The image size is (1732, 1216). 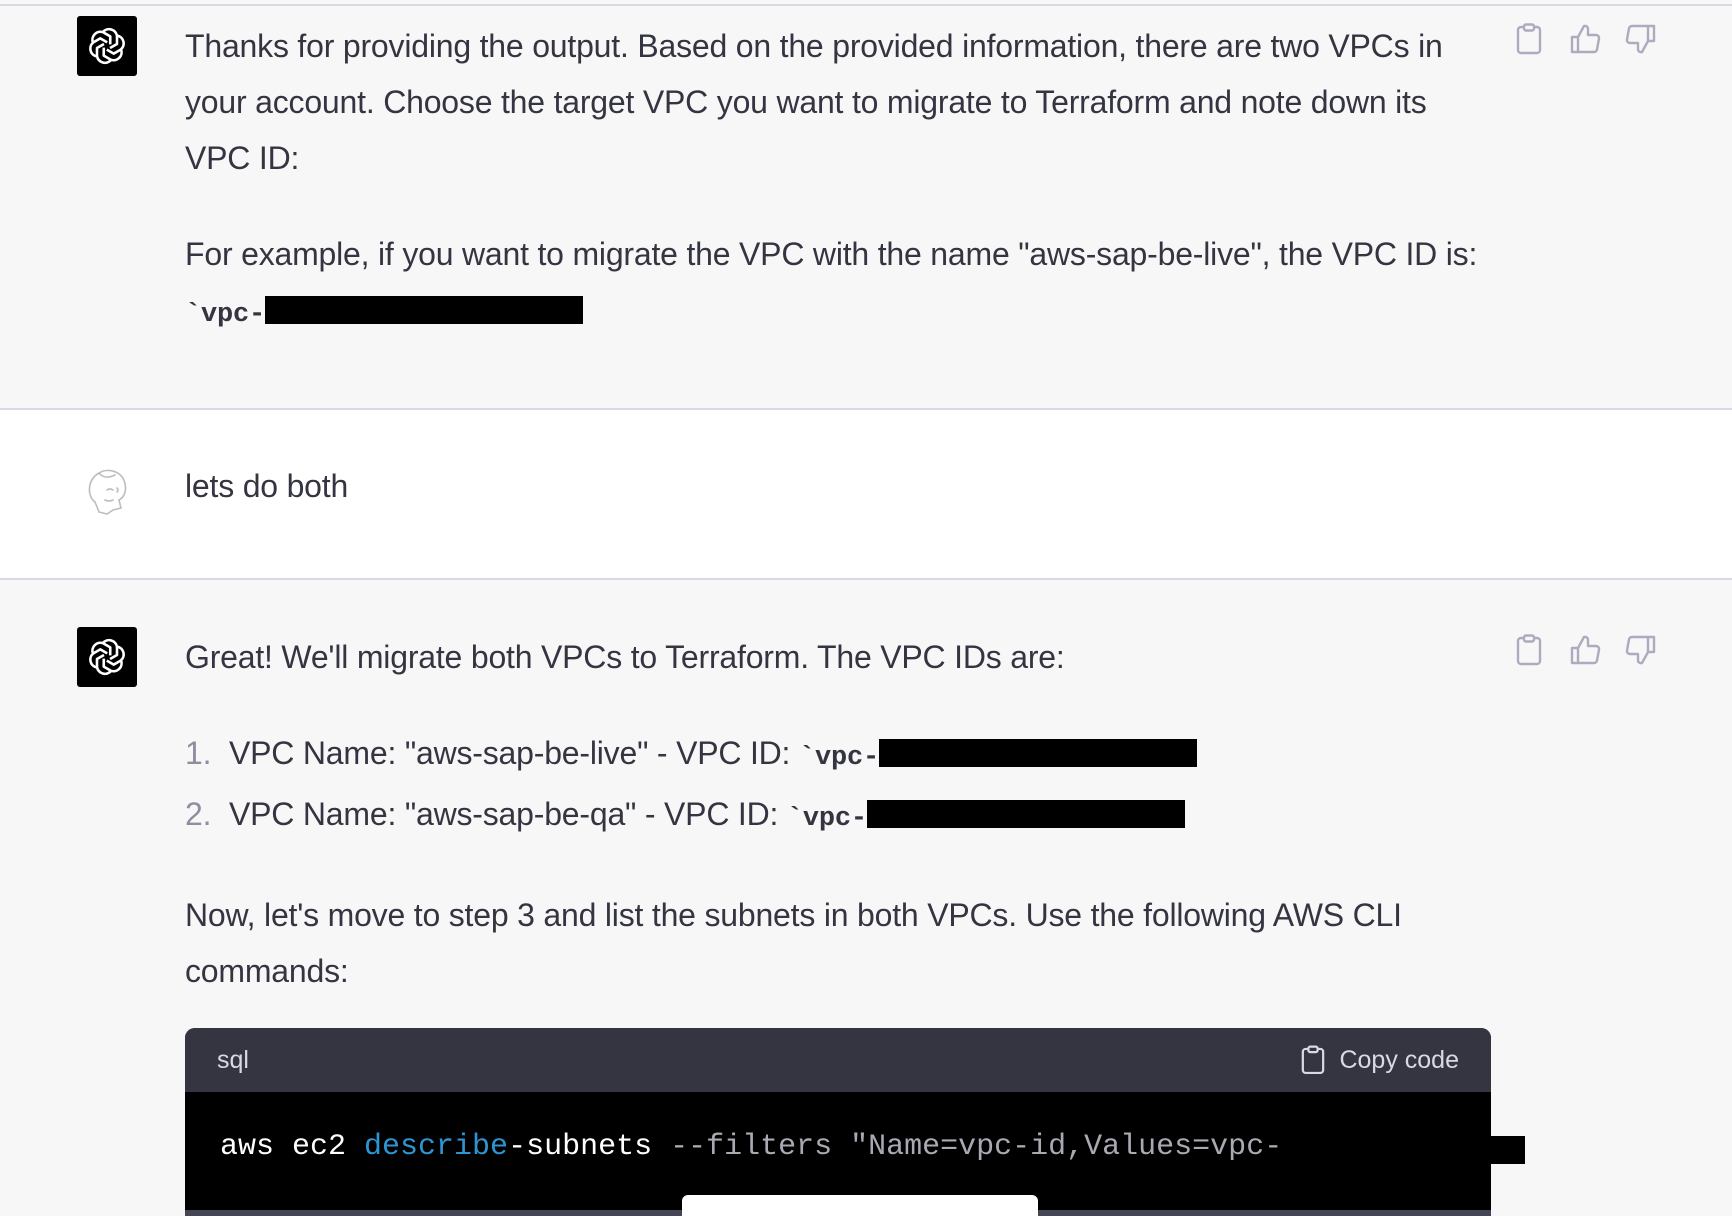 I want to click on code-token: --filters "Name=vpc-id,Values=vpc-, so click(x=976, y=1147).